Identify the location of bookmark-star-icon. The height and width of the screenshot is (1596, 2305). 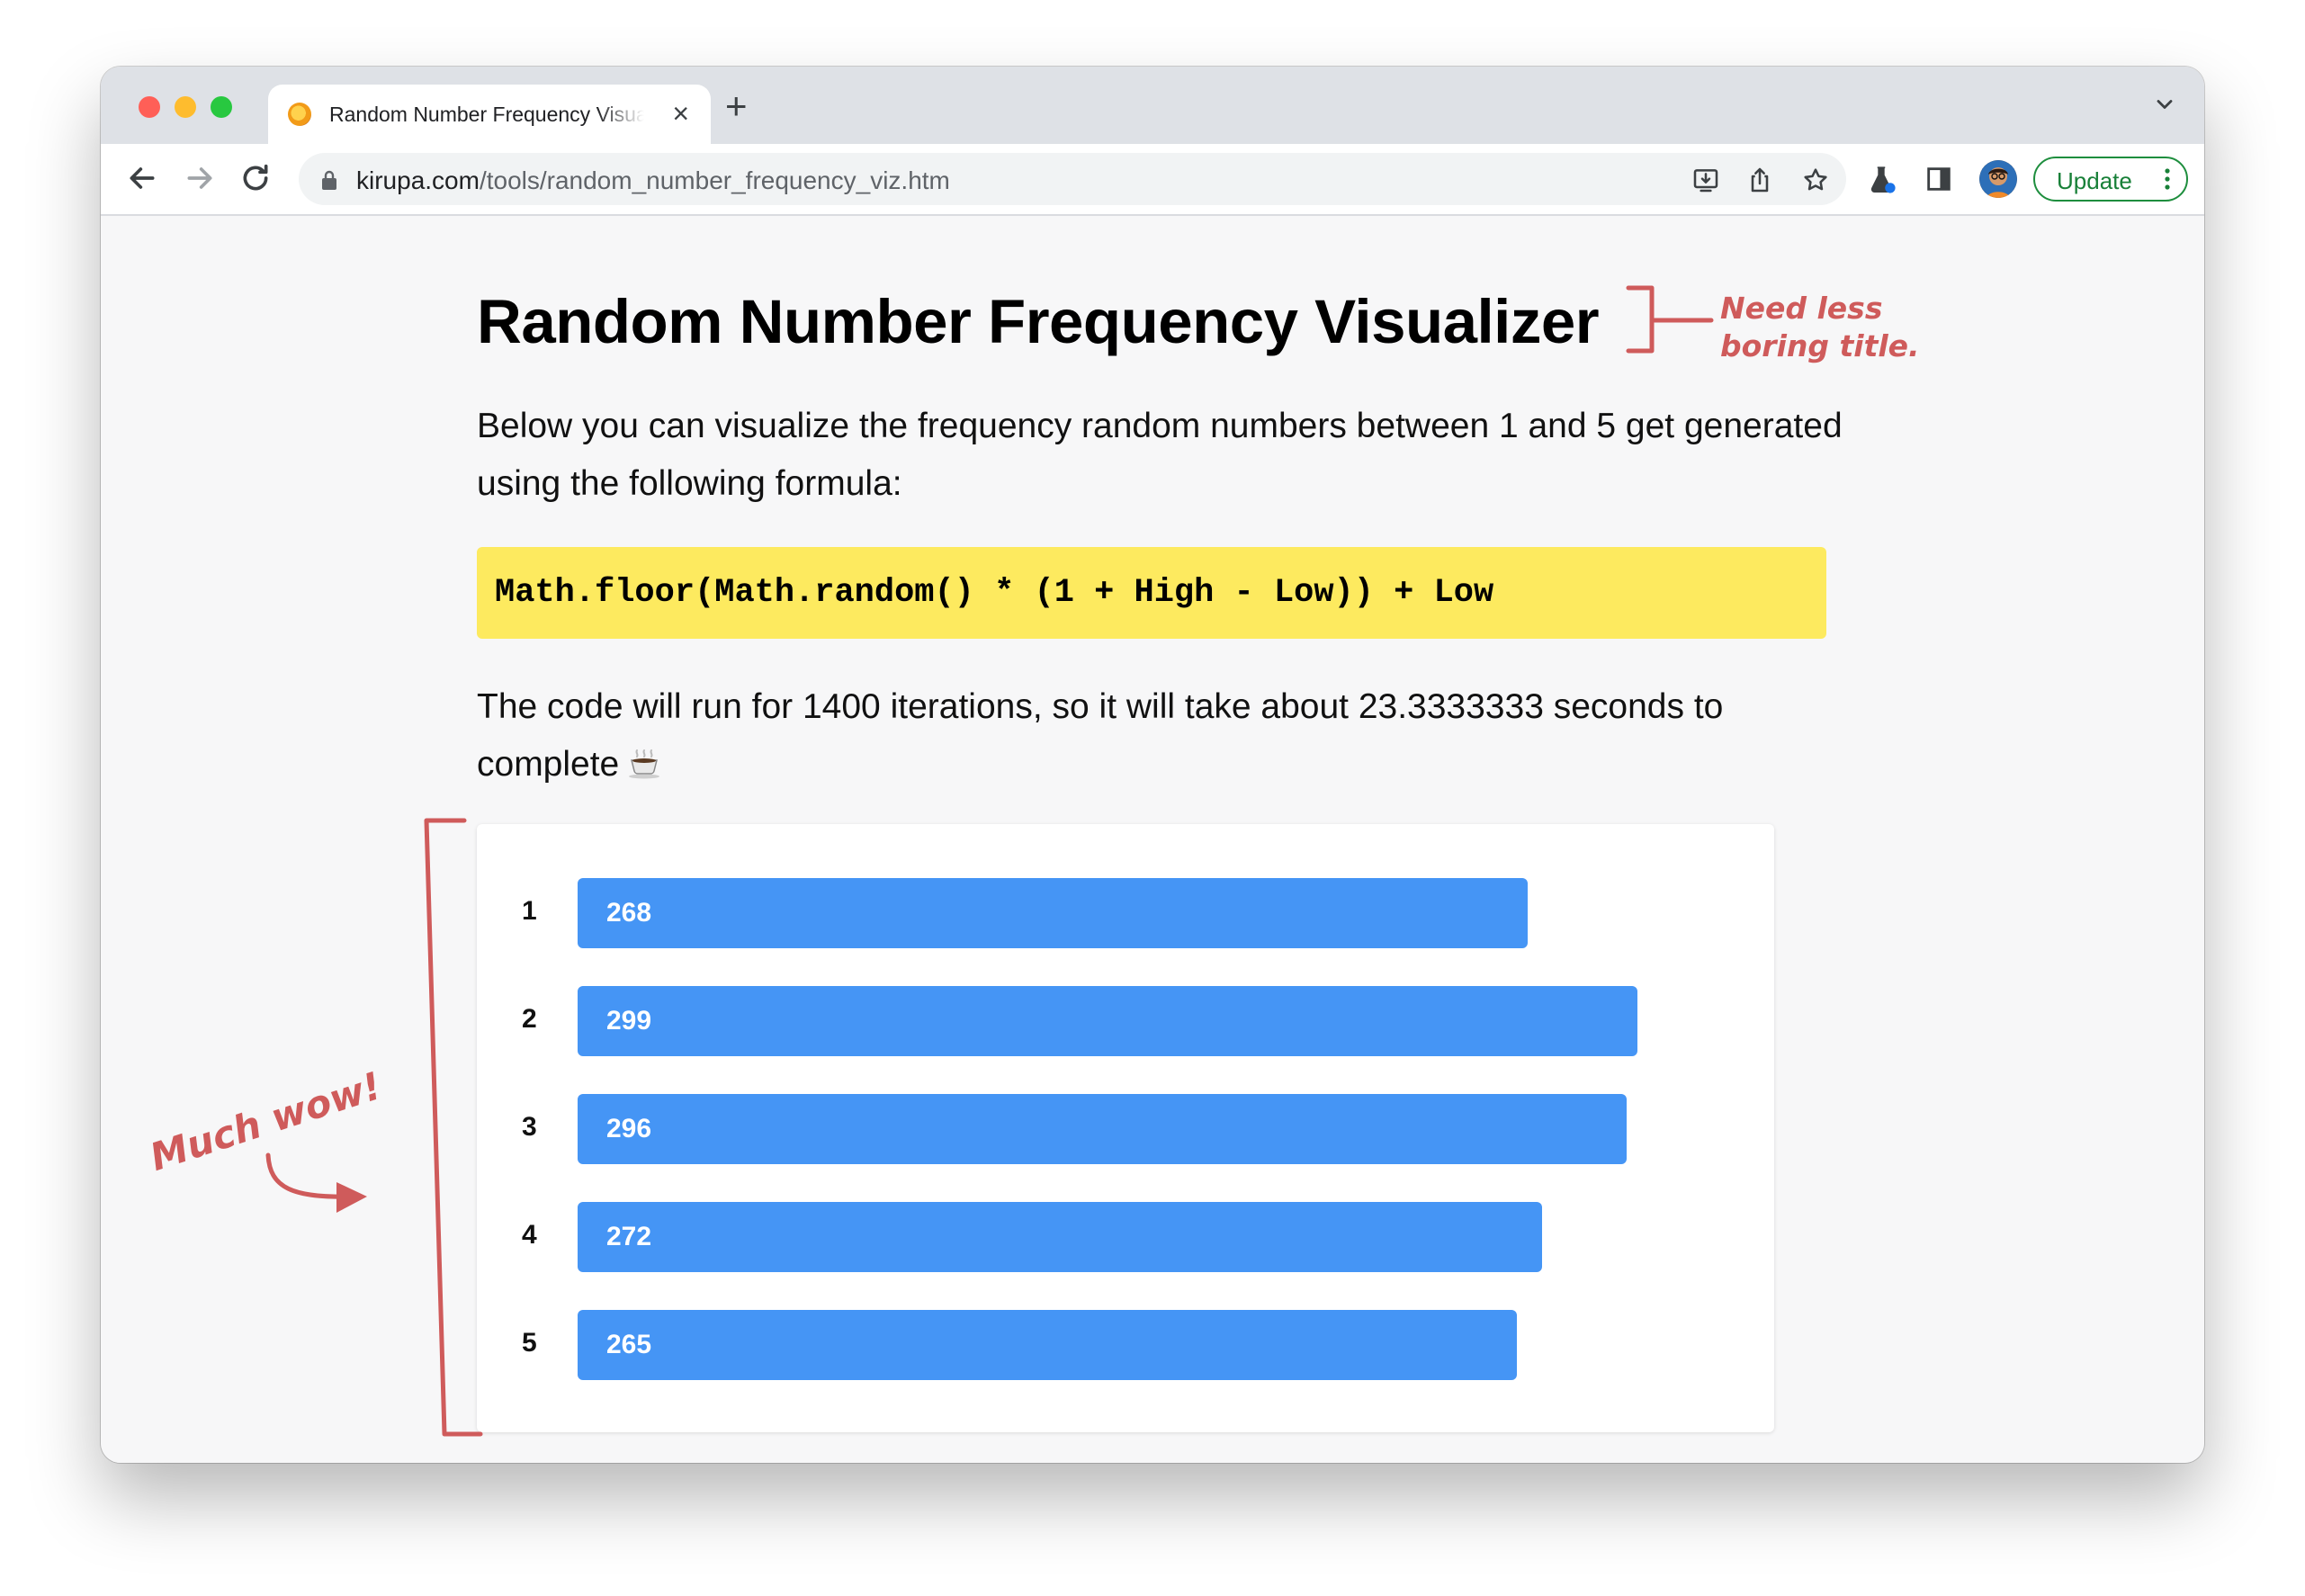
(1815, 180).